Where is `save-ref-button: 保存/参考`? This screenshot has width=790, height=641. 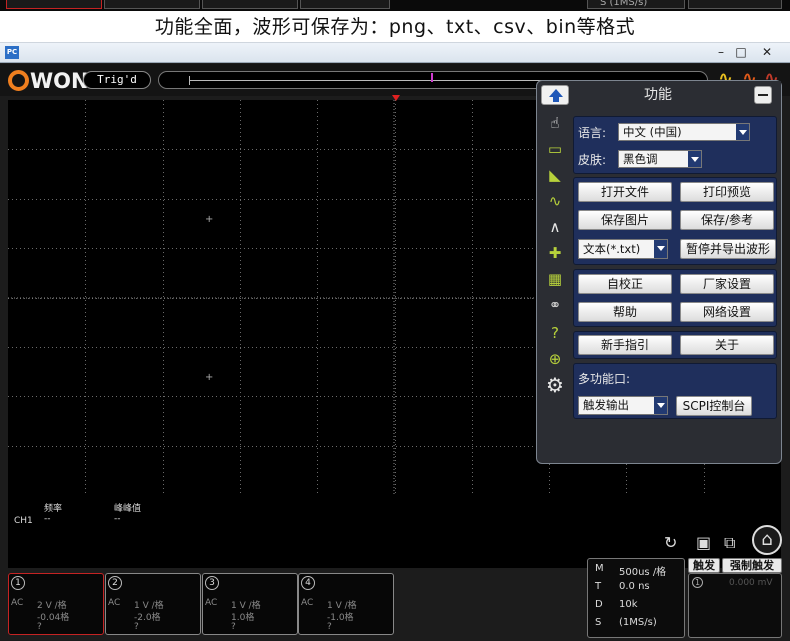 save-ref-button: 保存/参考 is located at coordinates (727, 220).